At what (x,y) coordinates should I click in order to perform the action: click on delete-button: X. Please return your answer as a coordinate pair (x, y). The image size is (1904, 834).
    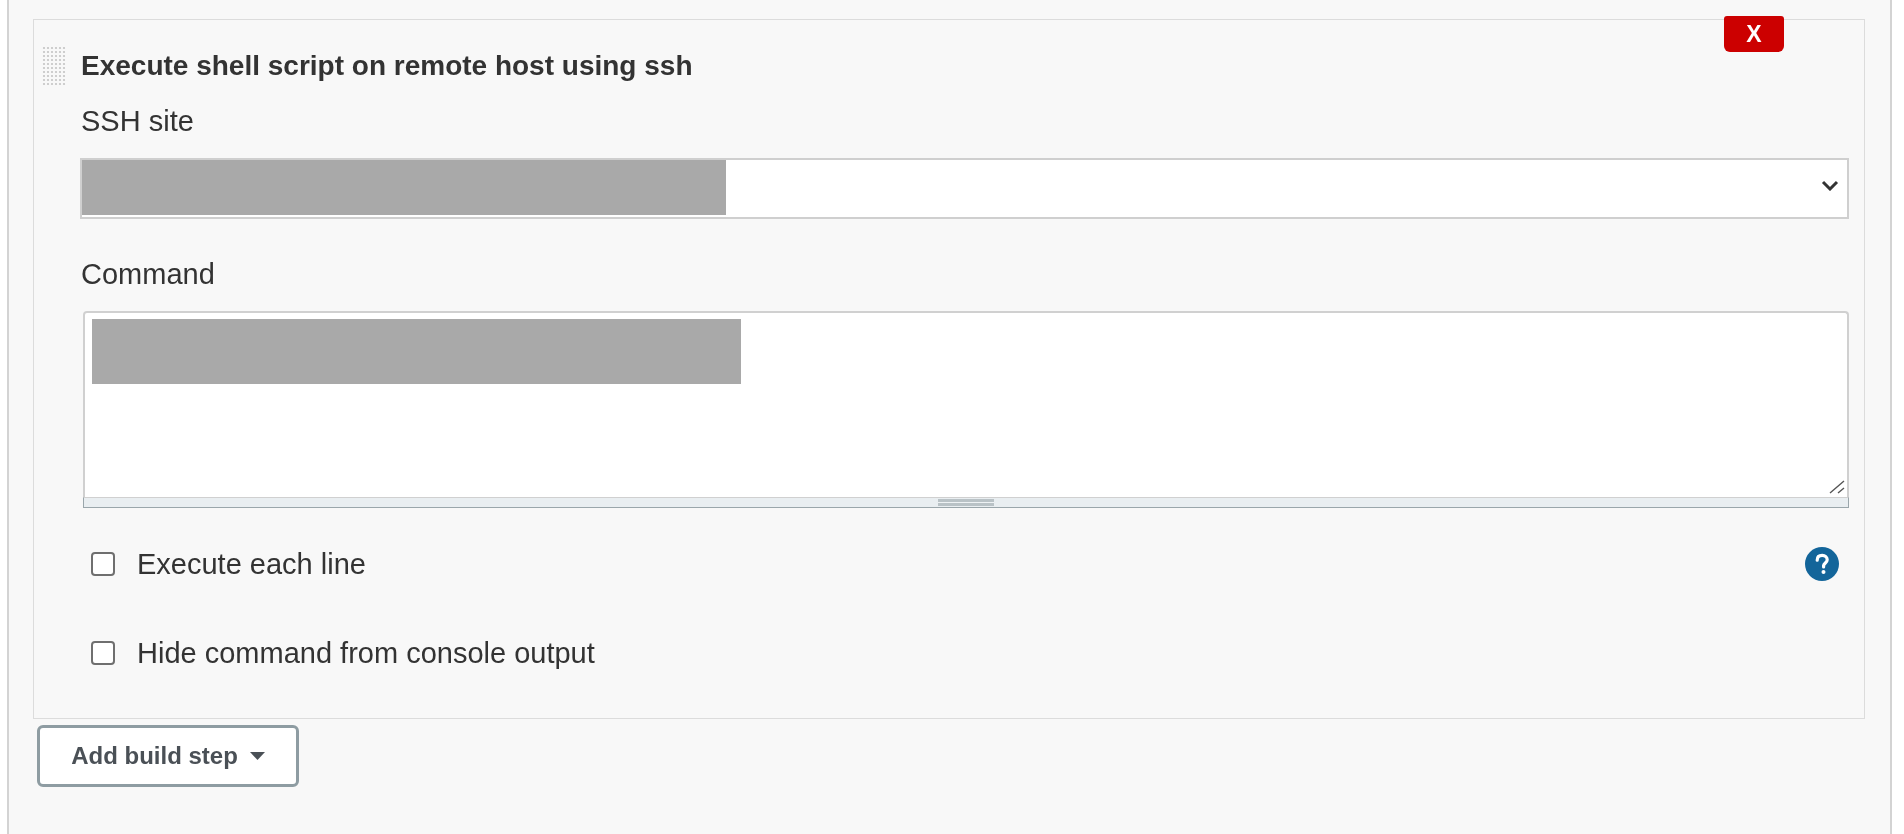
    Looking at the image, I should click on (1754, 34).